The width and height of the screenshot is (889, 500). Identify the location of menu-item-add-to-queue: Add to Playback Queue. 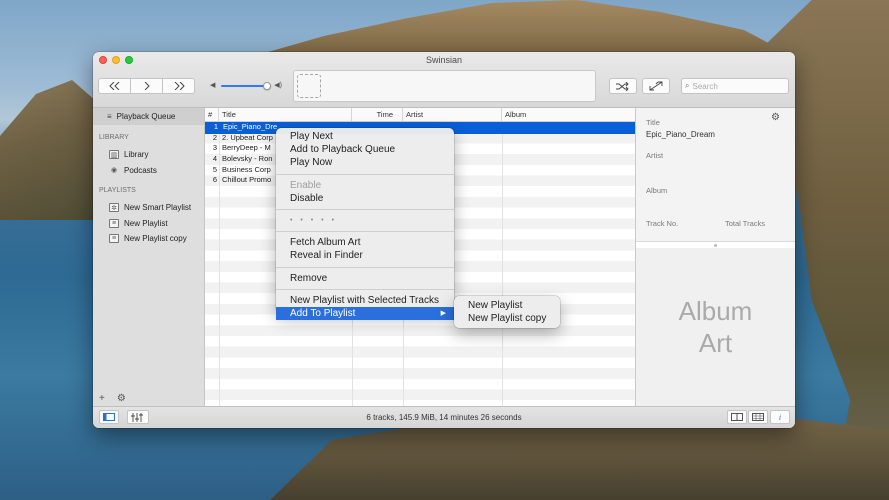
(365, 149).